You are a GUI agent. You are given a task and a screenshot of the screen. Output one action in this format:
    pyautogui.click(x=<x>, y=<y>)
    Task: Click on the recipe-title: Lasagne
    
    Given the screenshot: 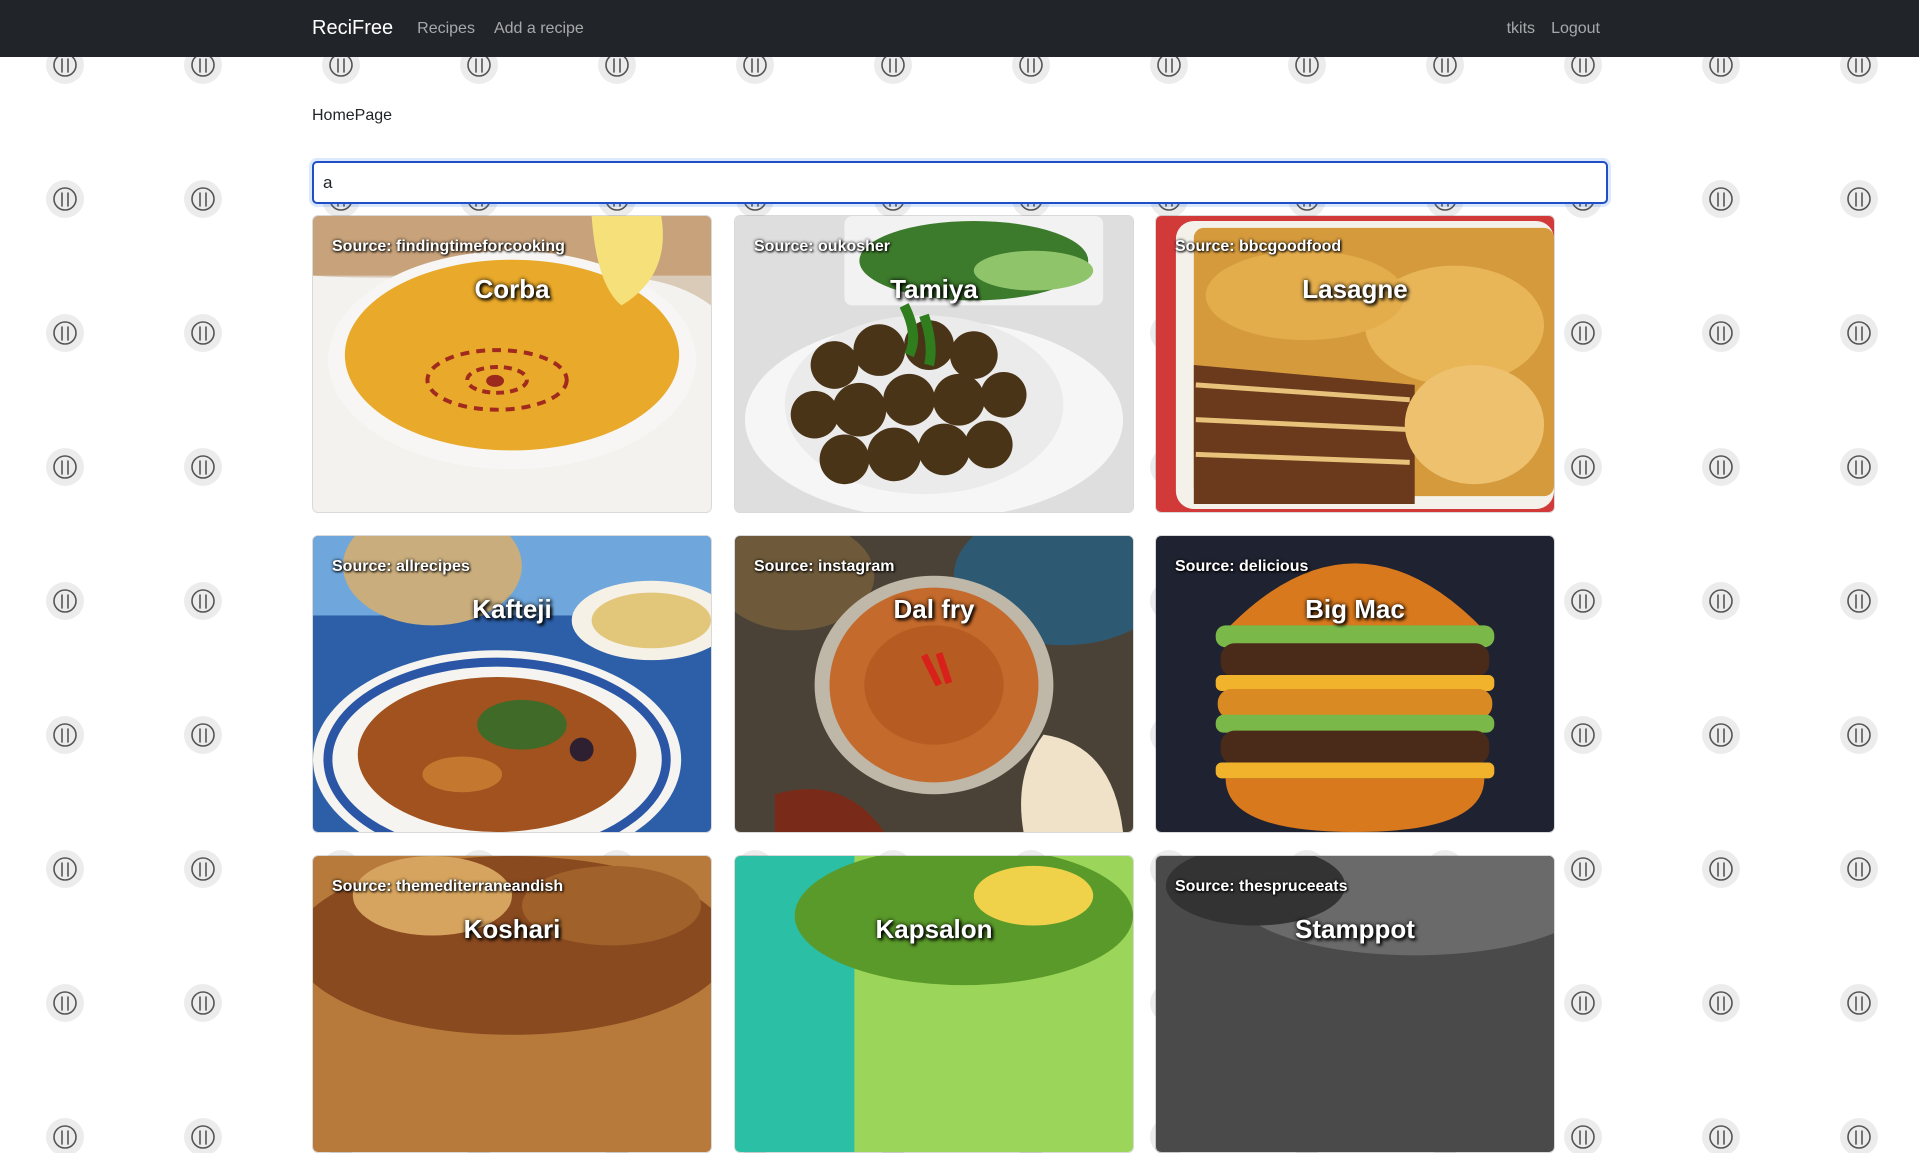 What is the action you would take?
    pyautogui.click(x=1355, y=289)
    